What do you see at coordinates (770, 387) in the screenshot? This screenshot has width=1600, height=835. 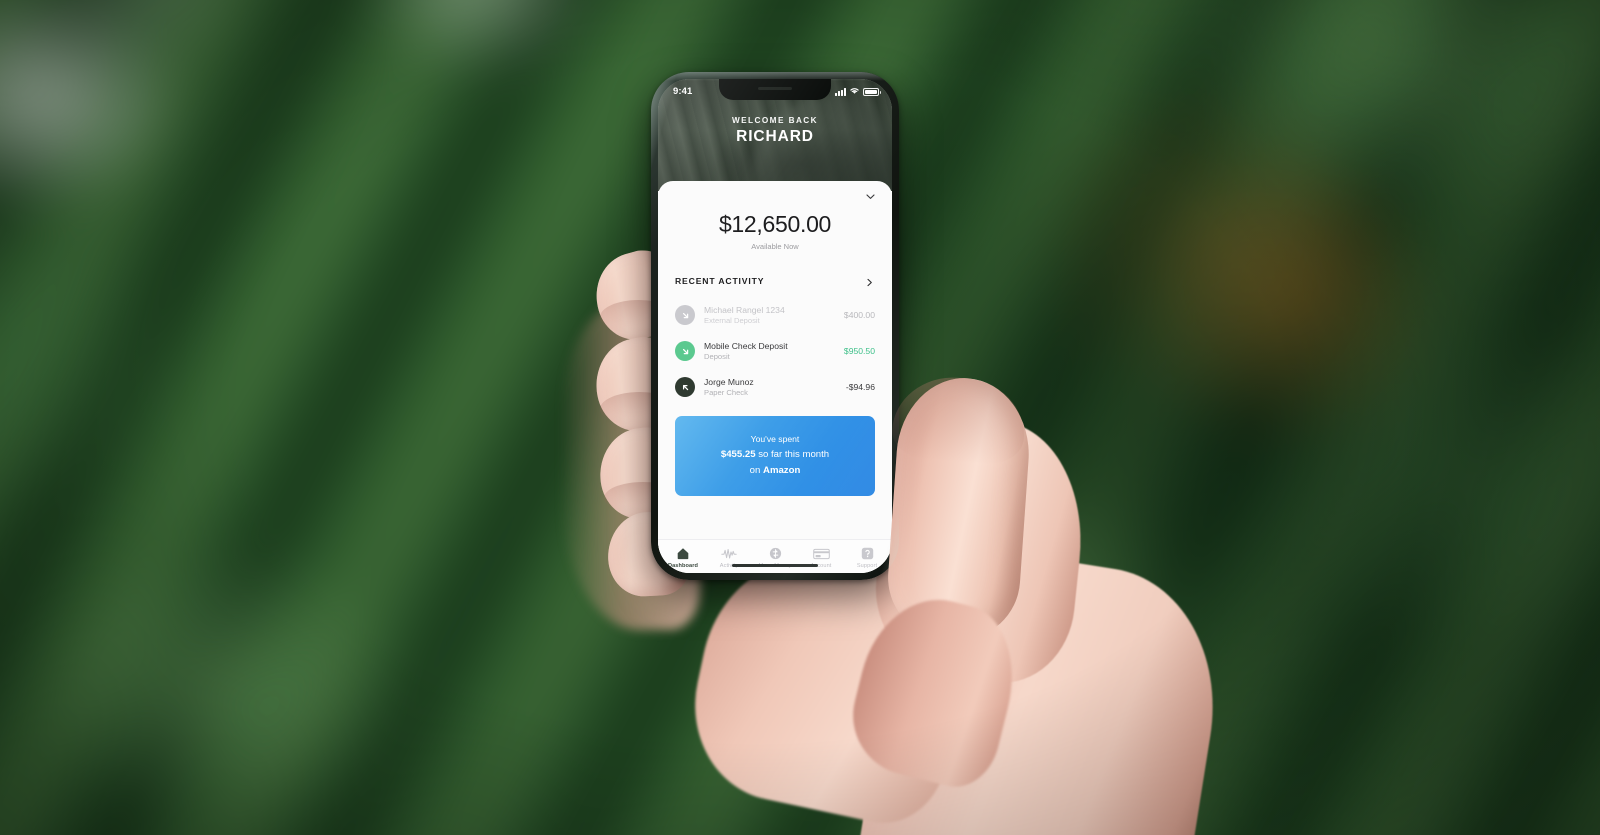 I see `transaction-details: Jorge Munoz Paper Check` at bounding box center [770, 387].